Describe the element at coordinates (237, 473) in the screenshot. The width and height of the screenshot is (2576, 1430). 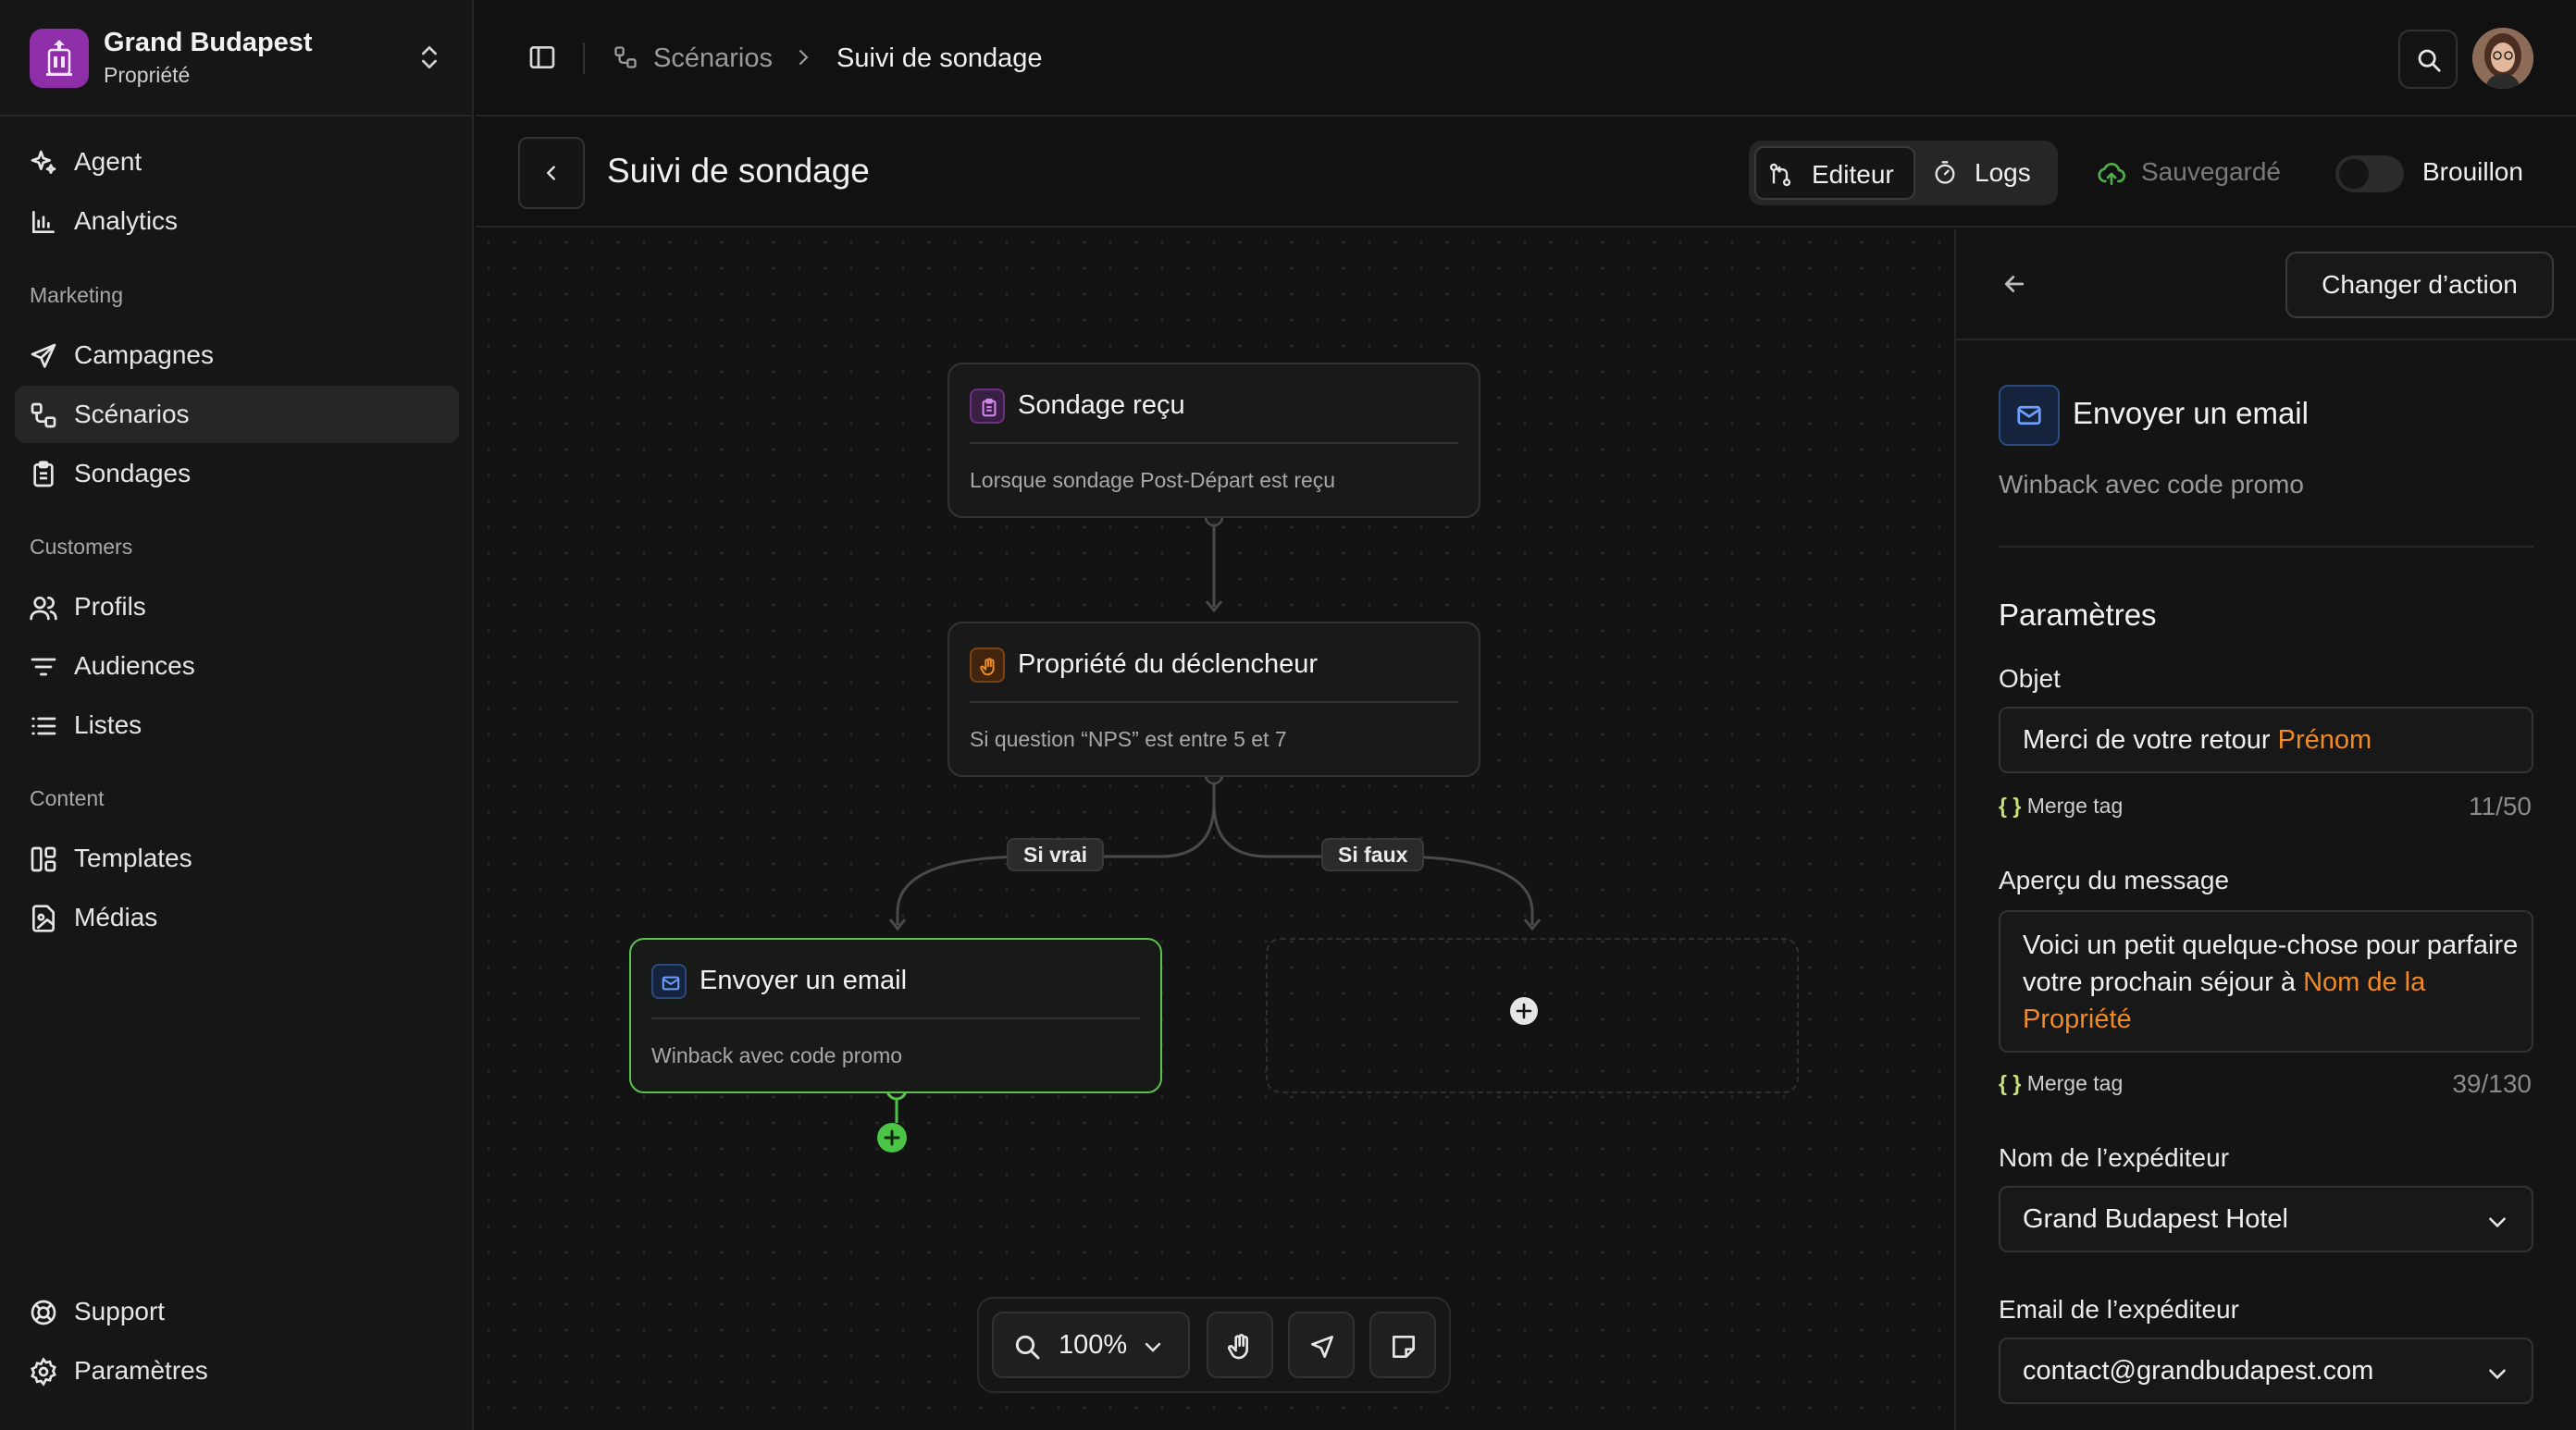
I see `sidebar-item-sondages: Sondages` at that location.